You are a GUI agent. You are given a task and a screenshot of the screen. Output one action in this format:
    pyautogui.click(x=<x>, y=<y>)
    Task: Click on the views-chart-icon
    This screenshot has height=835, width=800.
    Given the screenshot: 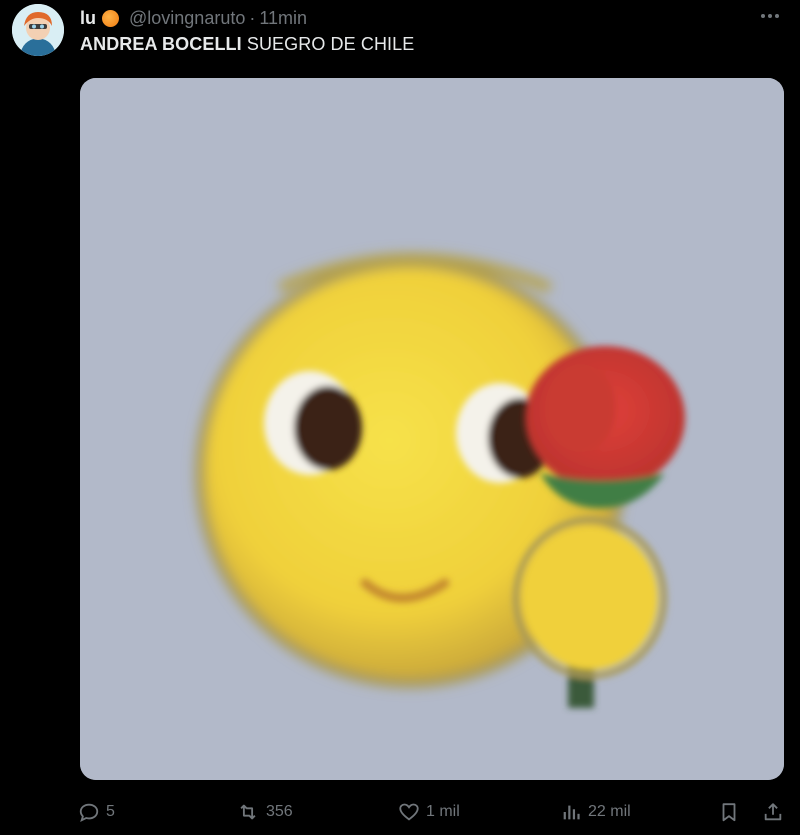 What is the action you would take?
    pyautogui.click(x=571, y=812)
    